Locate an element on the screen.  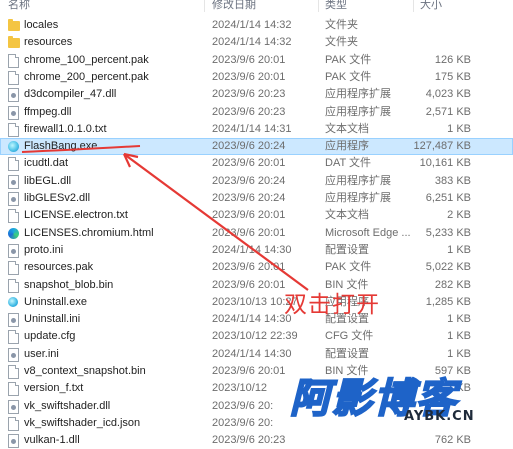
file-type: DAT 文件 is located at coordinates (348, 163).